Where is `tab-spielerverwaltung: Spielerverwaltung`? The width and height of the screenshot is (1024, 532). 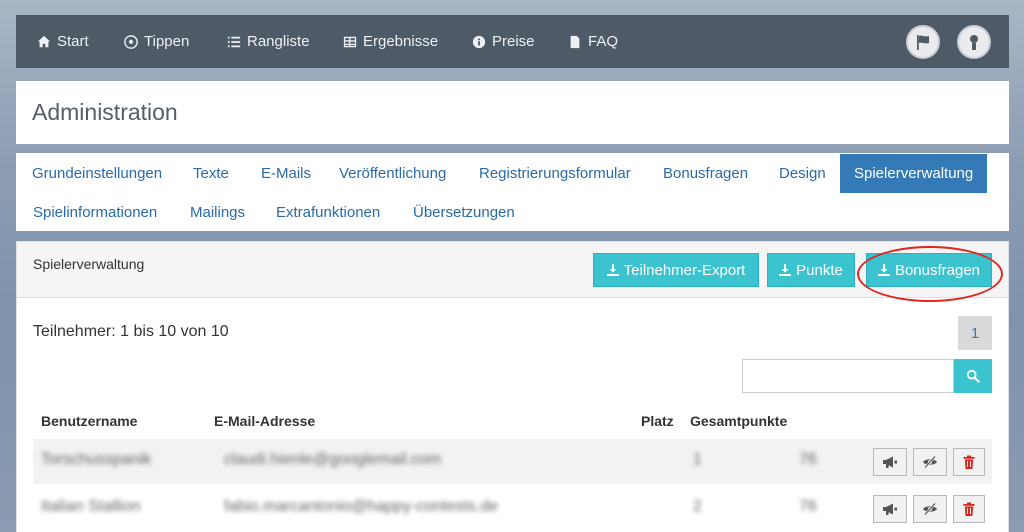
tab-spielerverwaltung: Spielerverwaltung is located at coordinates (914, 173).